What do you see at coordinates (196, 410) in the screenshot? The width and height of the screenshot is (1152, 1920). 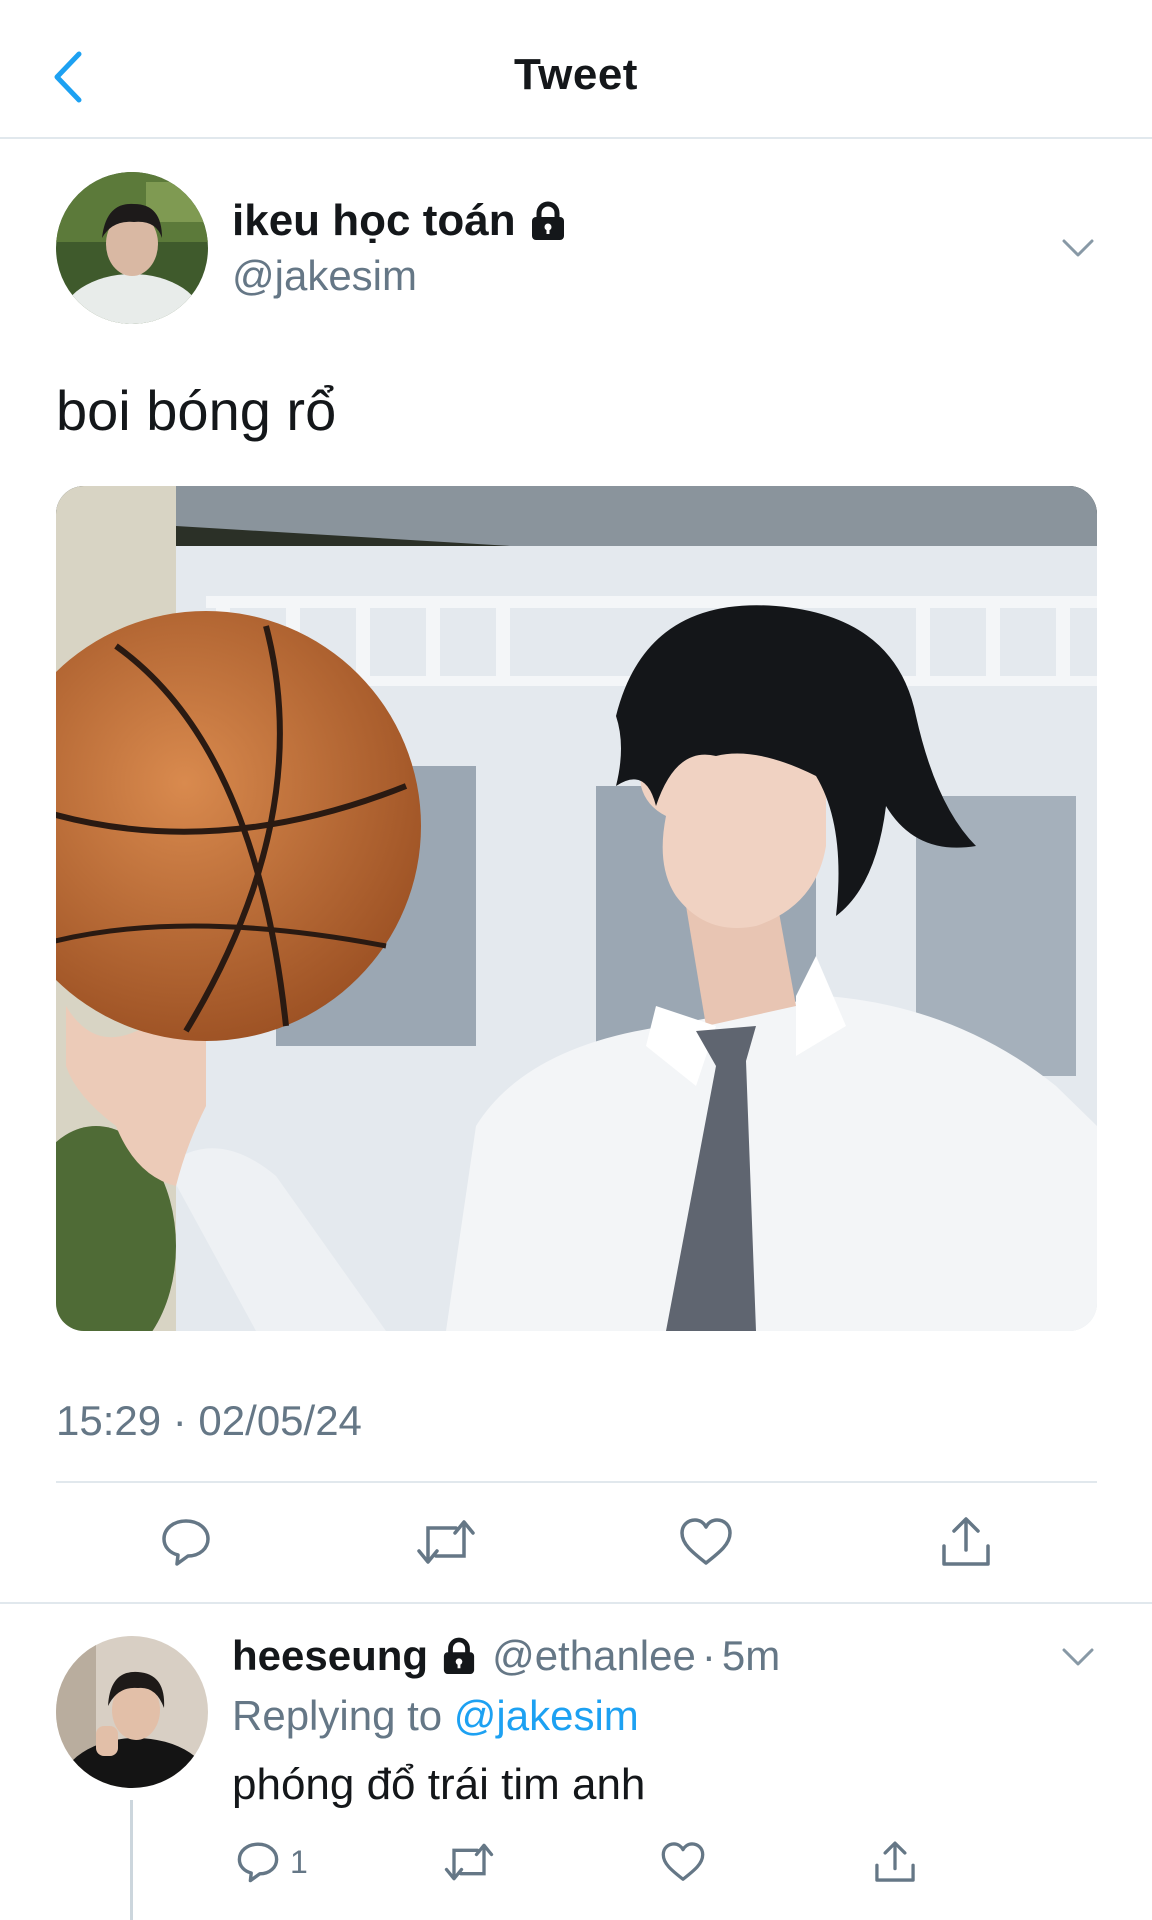 I see `tweet-text: boi bóng rổ` at bounding box center [196, 410].